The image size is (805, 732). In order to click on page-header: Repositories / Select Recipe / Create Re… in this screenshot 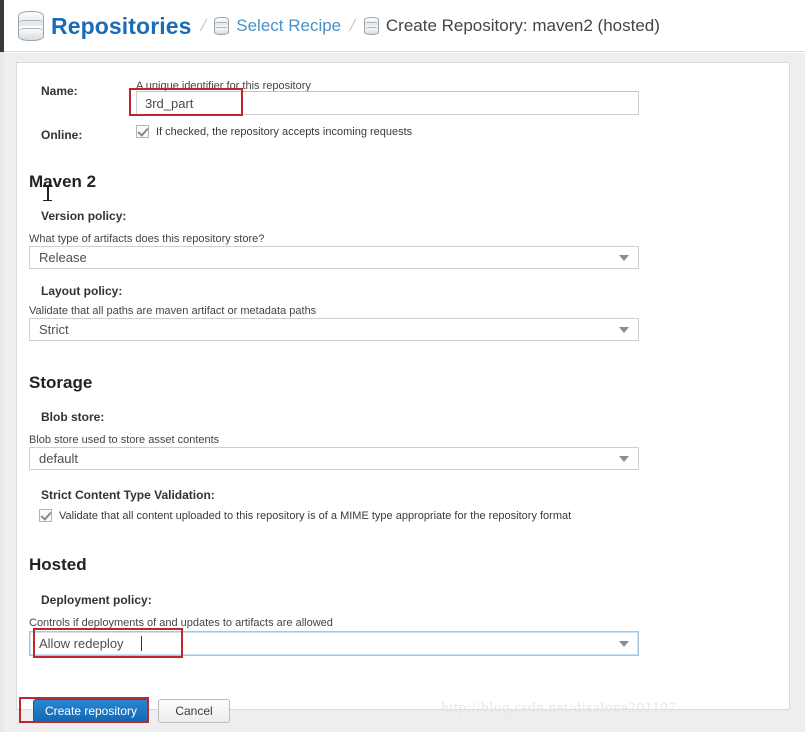, I will do `click(404, 26)`.